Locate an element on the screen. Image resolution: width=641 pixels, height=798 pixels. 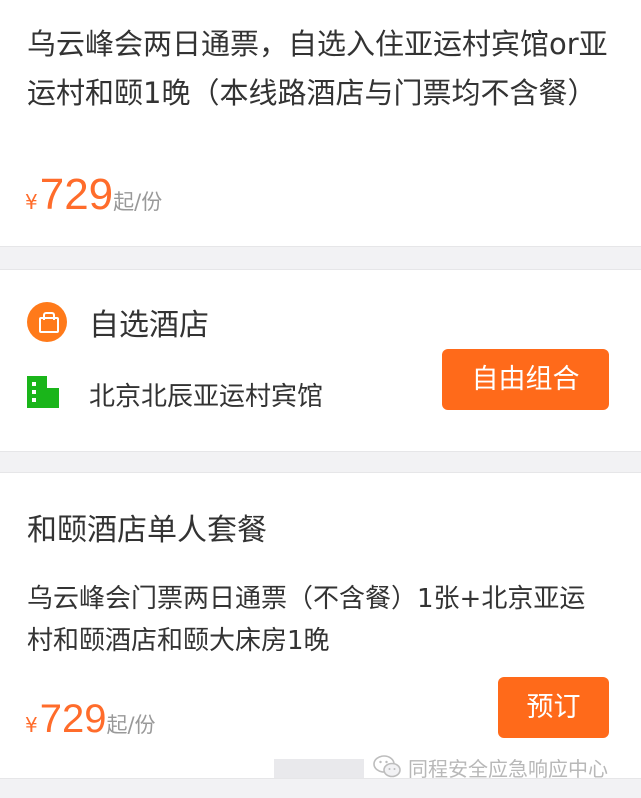
product-price: ¥729起/份 is located at coordinates (93, 195).